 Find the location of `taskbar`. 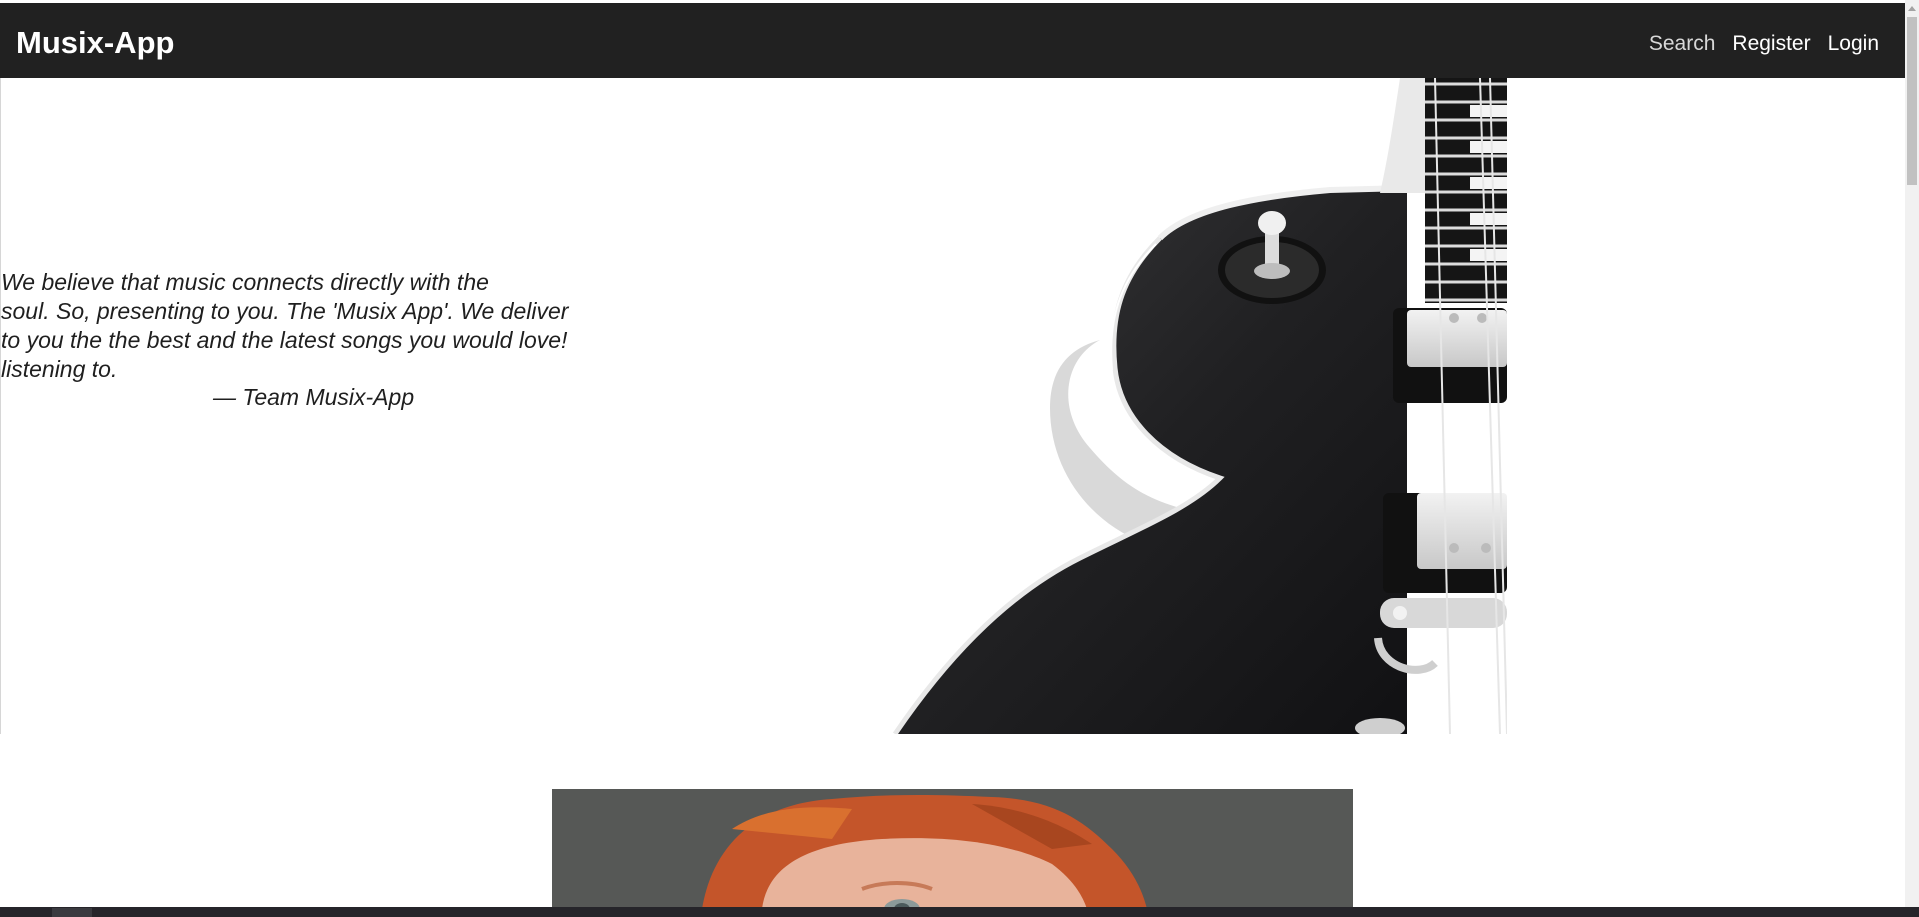

taskbar is located at coordinates (959, 912).